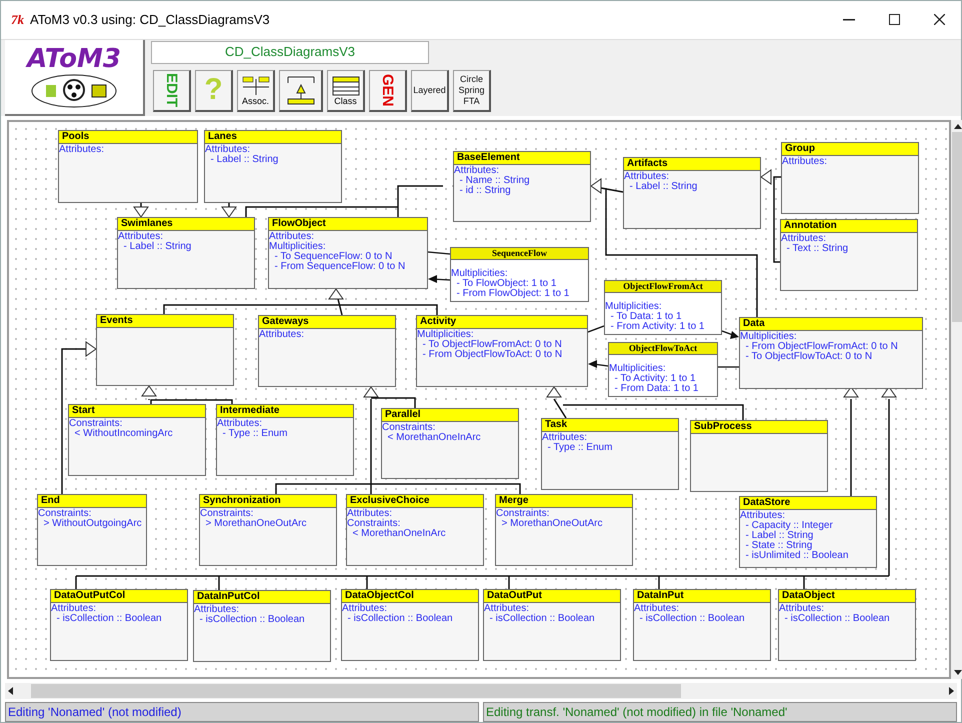 The image size is (962, 723). I want to click on association-box: ObjectFlowFromAct Multiplicities: - To Data: 1 to 1 - From Activity: 1 to 1, so click(663, 307).